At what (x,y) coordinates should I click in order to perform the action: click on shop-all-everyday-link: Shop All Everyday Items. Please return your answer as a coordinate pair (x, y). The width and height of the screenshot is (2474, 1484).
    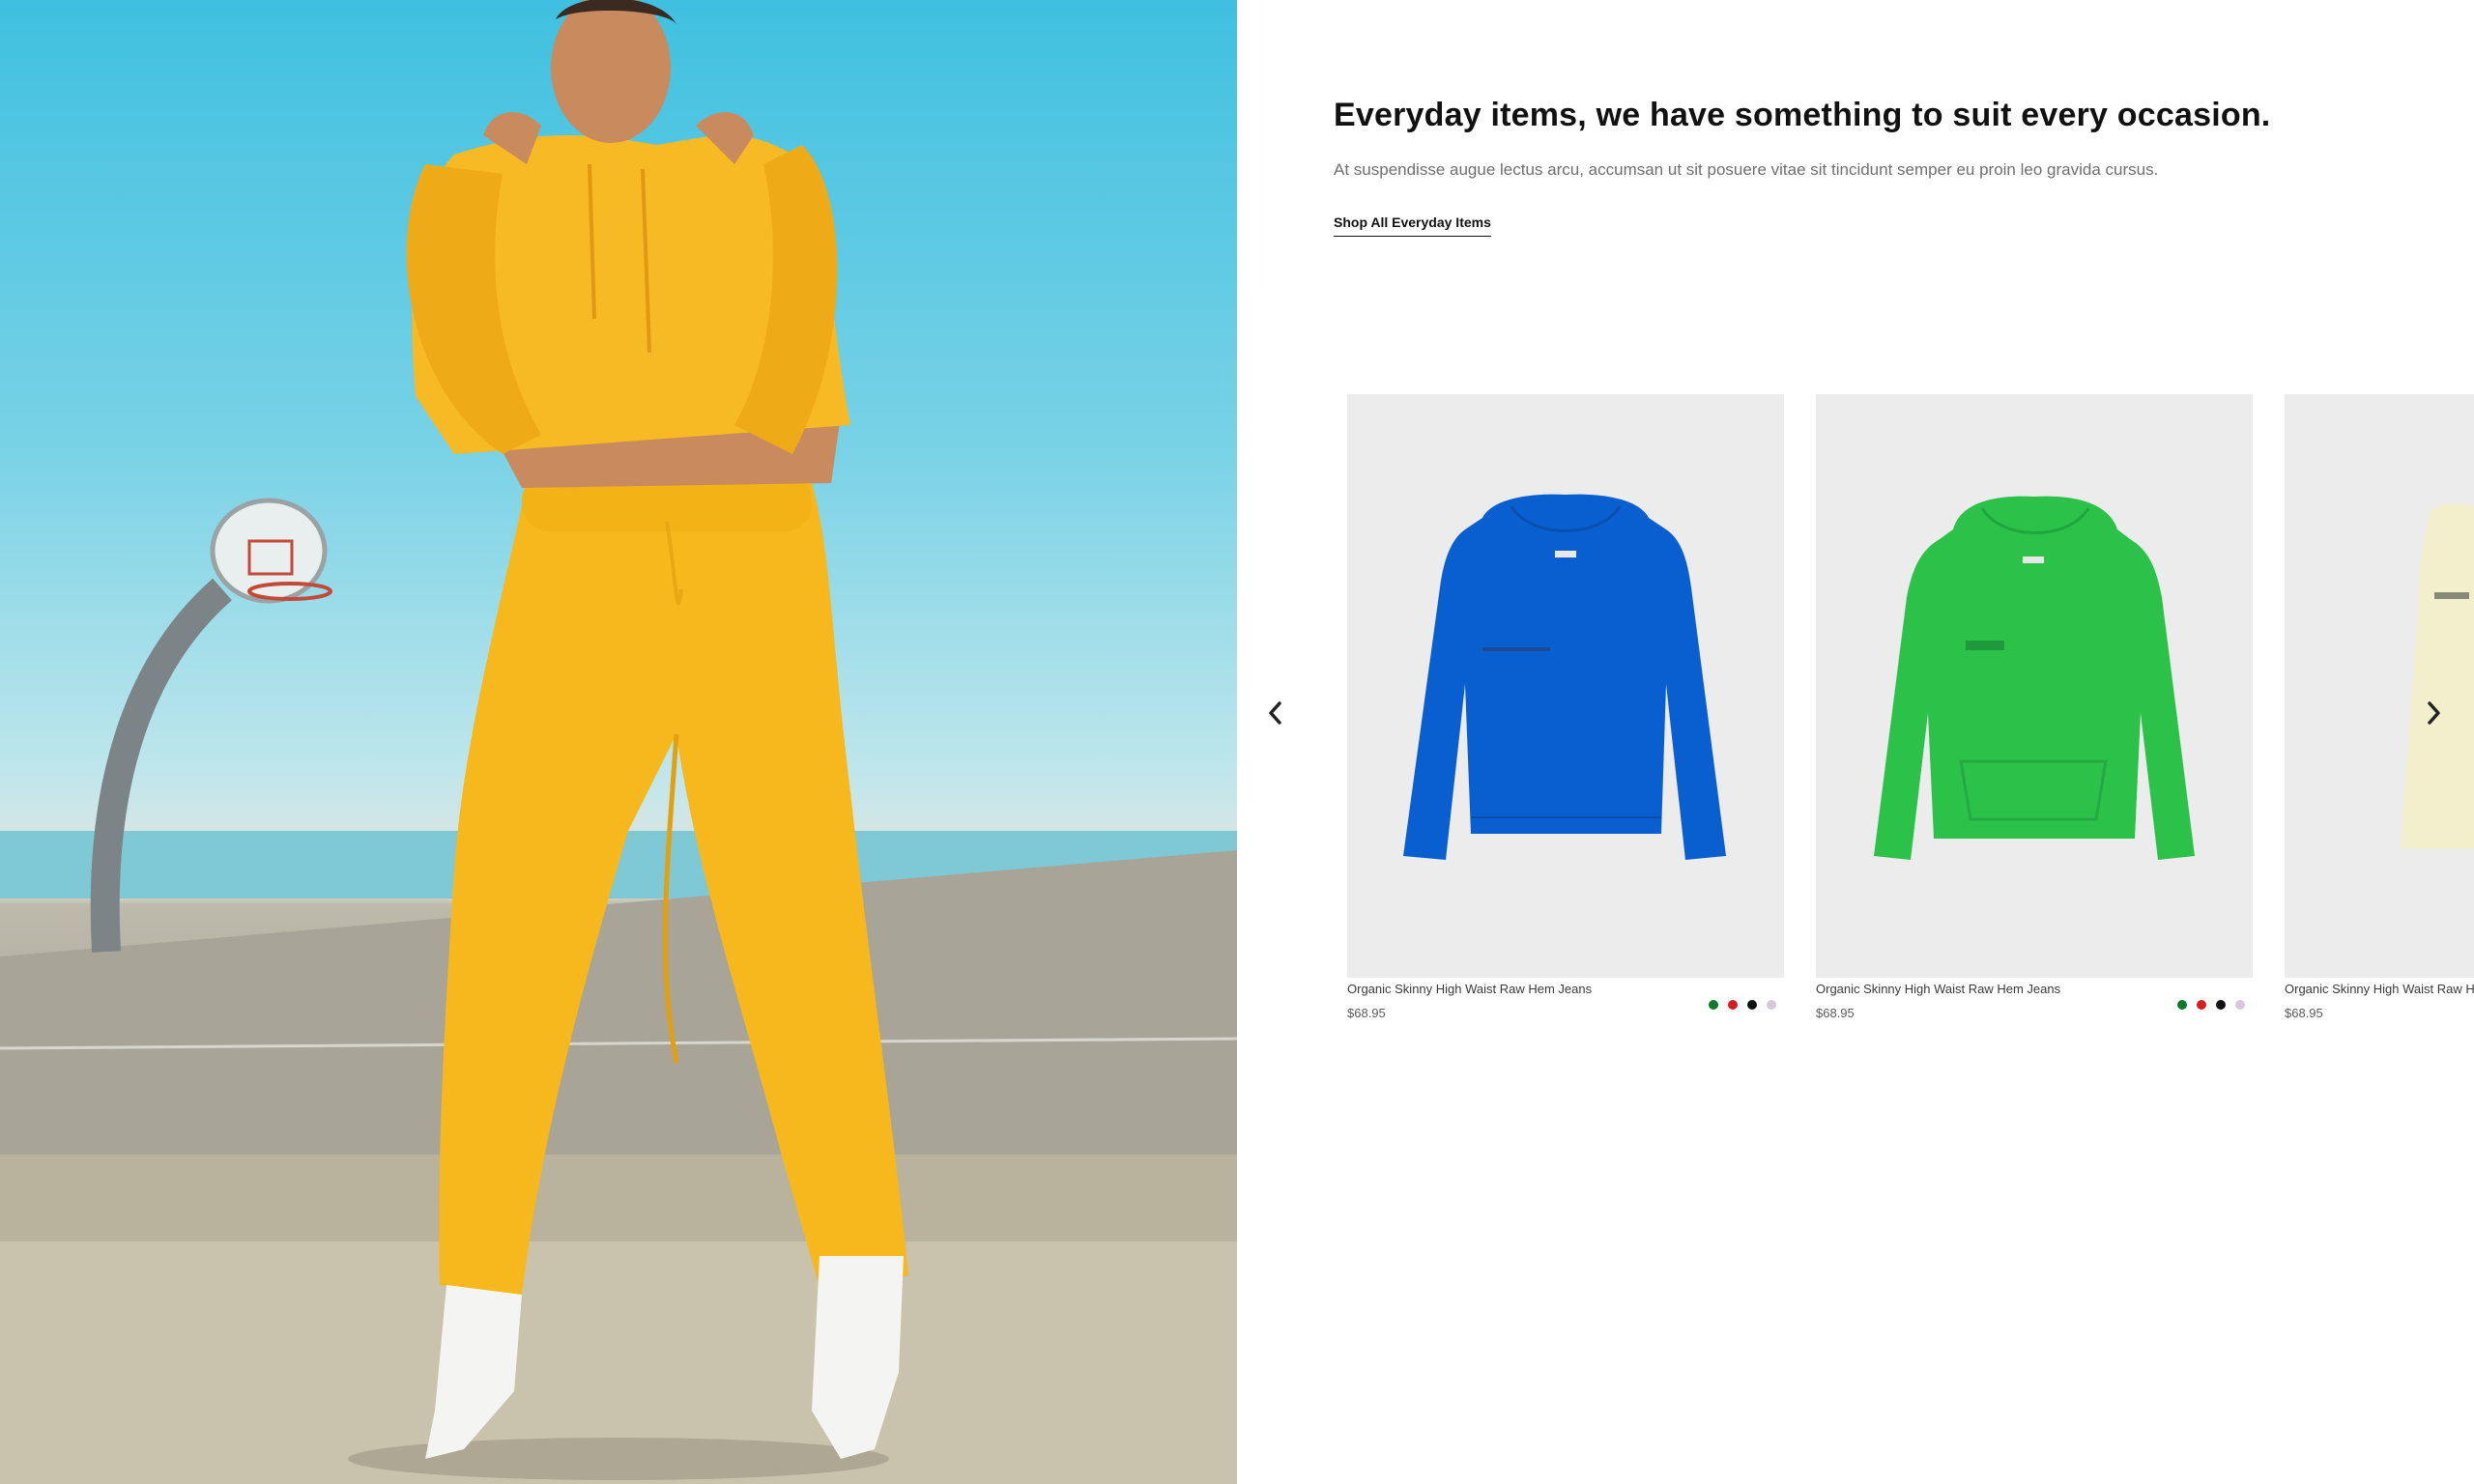
    Looking at the image, I should click on (1412, 226).